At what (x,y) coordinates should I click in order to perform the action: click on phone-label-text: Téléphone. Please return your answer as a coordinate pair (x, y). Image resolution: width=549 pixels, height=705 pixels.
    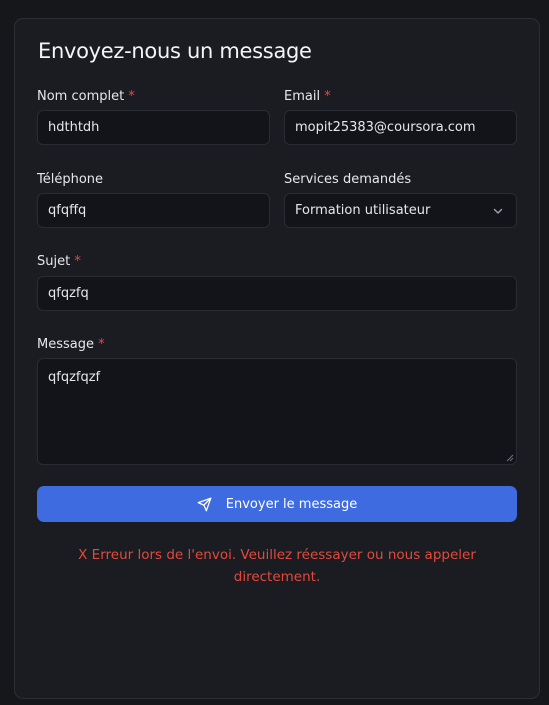
    Looking at the image, I should click on (70, 179).